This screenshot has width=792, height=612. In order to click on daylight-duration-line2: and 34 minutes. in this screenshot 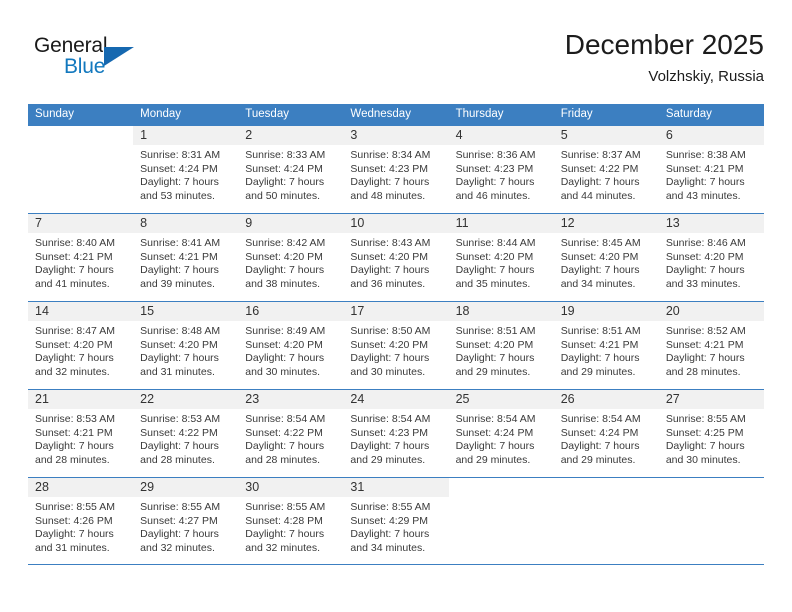, I will do `click(388, 547)`.